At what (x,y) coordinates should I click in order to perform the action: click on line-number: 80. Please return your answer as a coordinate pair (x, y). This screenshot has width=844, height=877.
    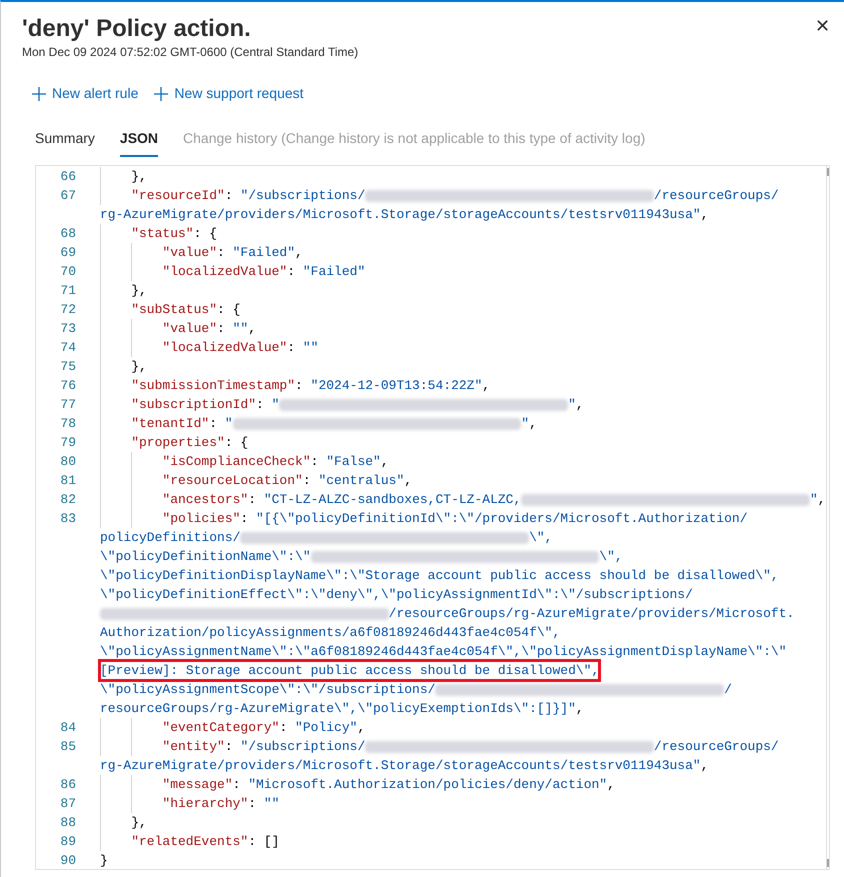
    Looking at the image, I should click on (68, 462).